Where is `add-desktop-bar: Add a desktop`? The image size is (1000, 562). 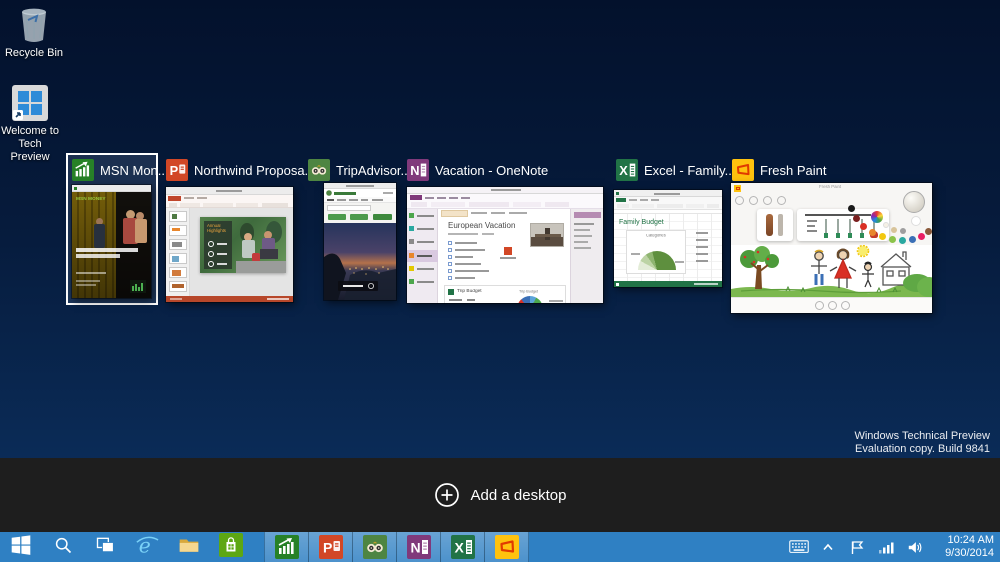 add-desktop-bar: Add a desktop is located at coordinates (500, 495).